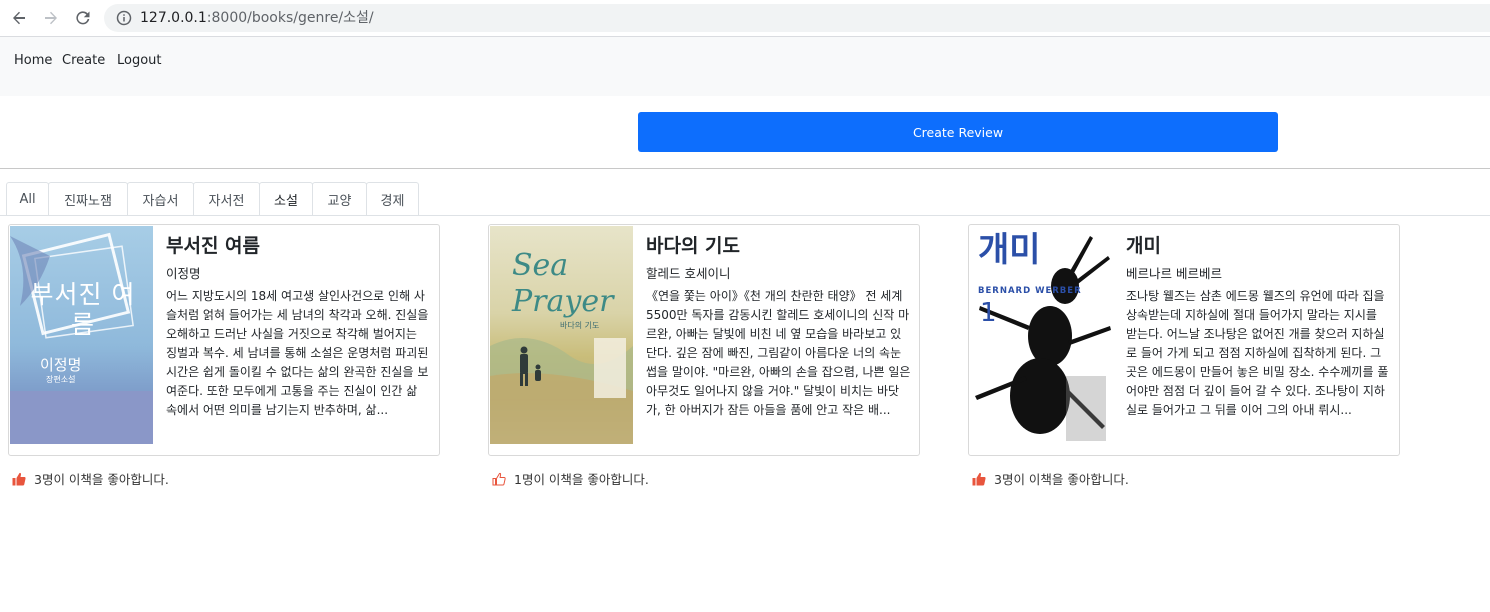  I want to click on cover-title: Sea Prayer, so click(563, 283).